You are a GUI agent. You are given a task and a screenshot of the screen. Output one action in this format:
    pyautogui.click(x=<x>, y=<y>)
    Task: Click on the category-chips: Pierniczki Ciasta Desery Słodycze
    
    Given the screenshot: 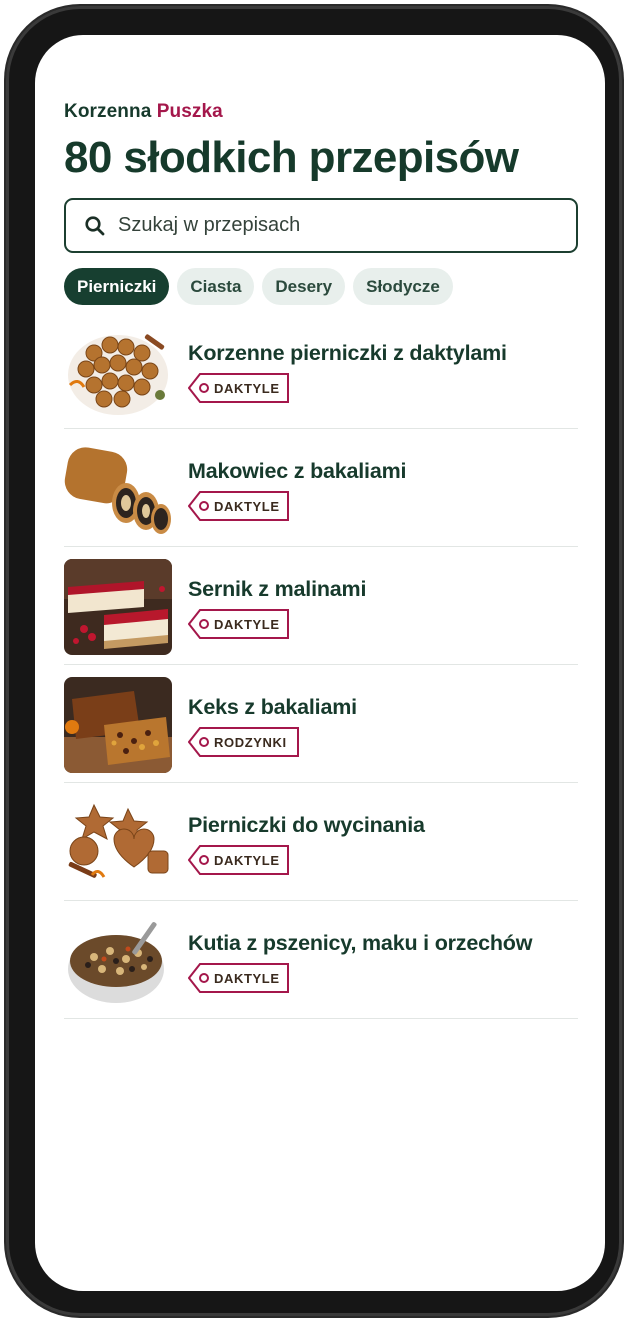 What is the action you would take?
    pyautogui.click(x=258, y=286)
    